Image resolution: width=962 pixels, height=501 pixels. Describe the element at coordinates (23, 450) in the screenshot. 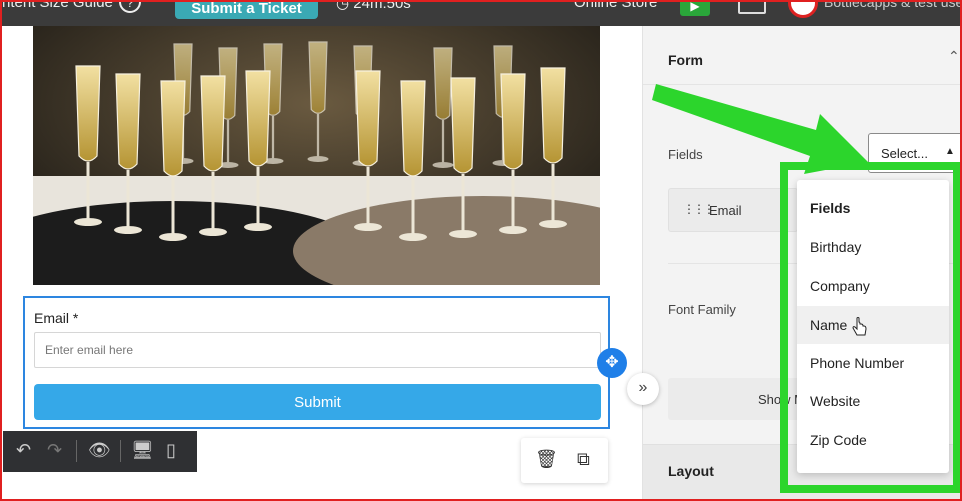

I see `undo-icon: ↶` at that location.